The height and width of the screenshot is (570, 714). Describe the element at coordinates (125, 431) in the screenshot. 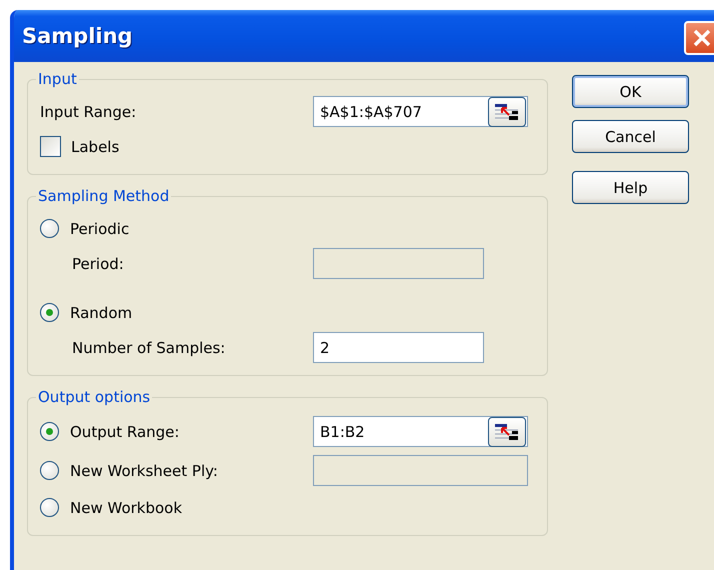

I see `option-label: Output Range:` at that location.